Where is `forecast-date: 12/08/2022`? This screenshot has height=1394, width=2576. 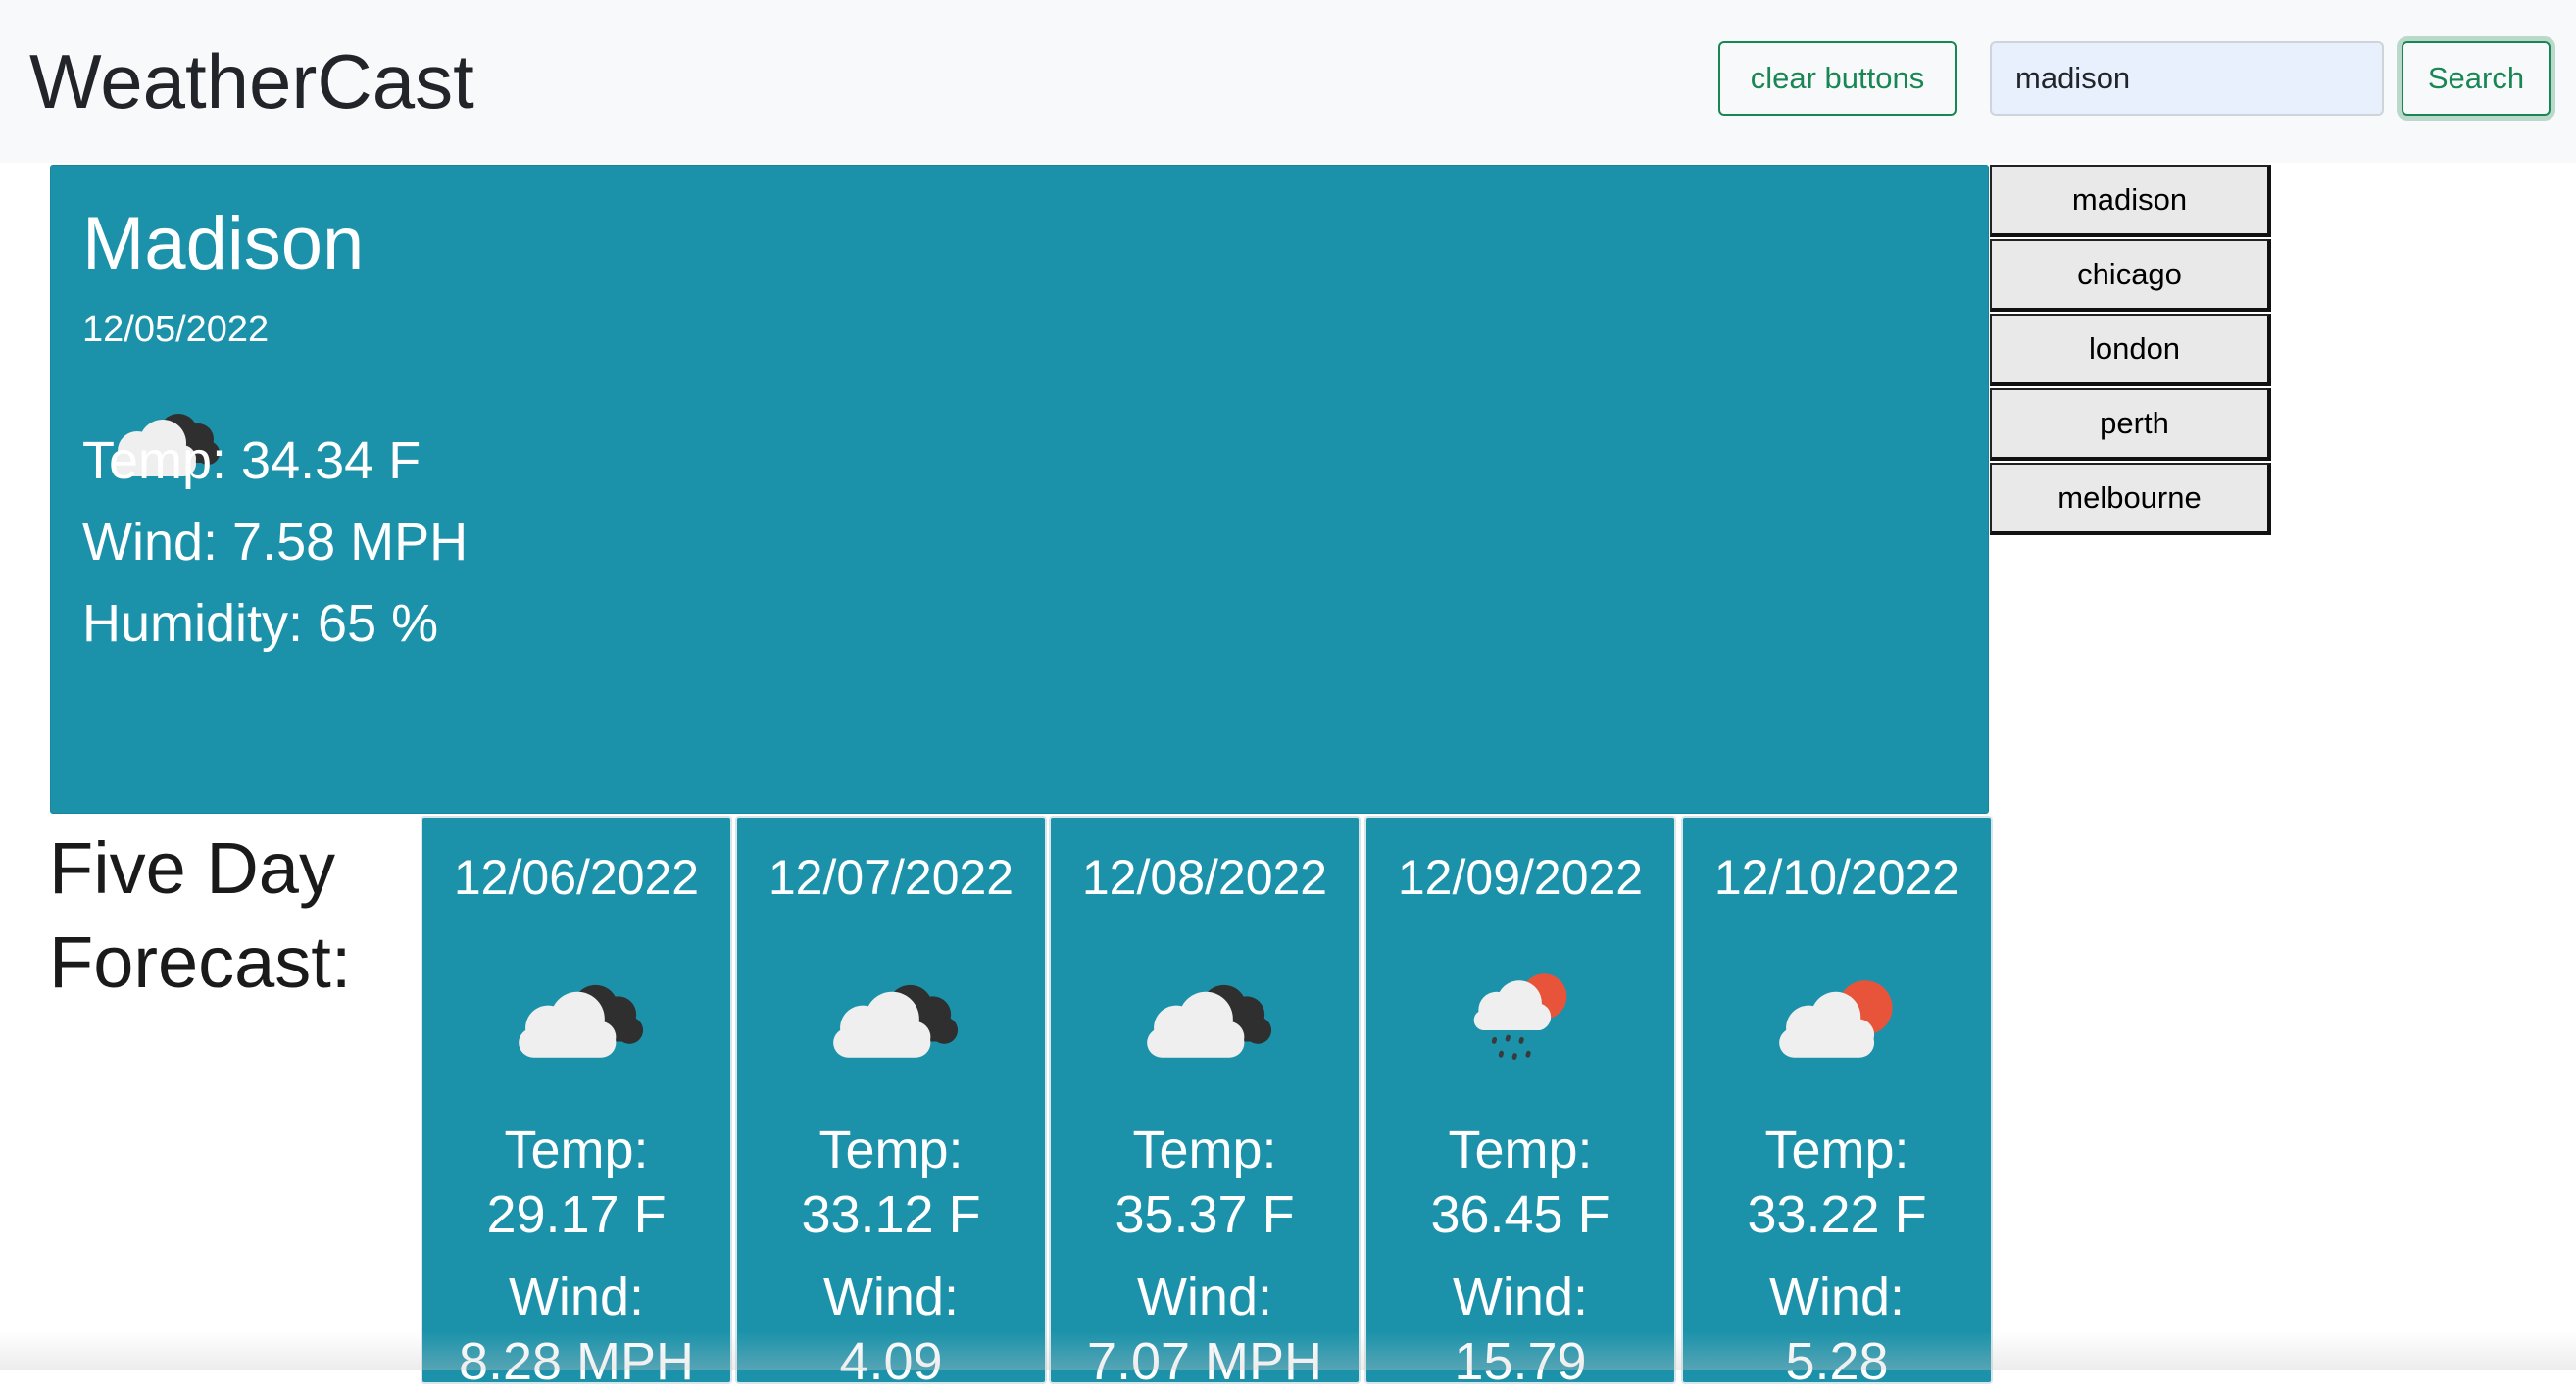
forecast-date: 12/08/2022 is located at coordinates (1204, 877).